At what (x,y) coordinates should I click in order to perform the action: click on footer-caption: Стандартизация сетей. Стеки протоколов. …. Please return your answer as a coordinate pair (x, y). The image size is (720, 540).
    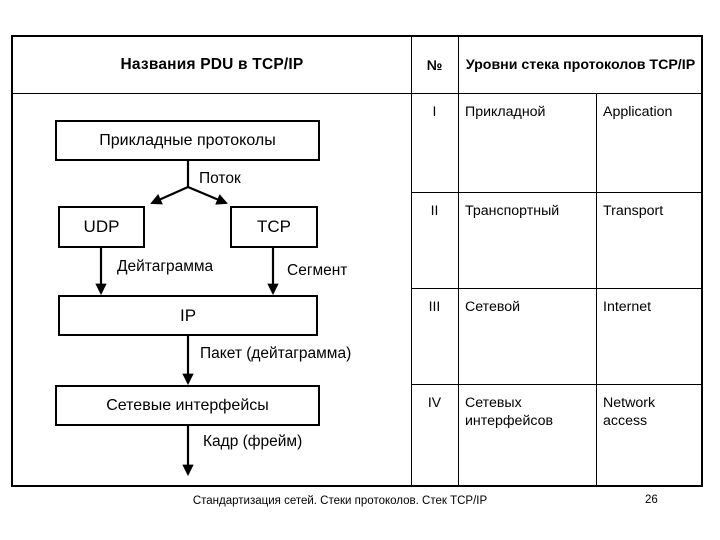
    Looking at the image, I should click on (340, 501).